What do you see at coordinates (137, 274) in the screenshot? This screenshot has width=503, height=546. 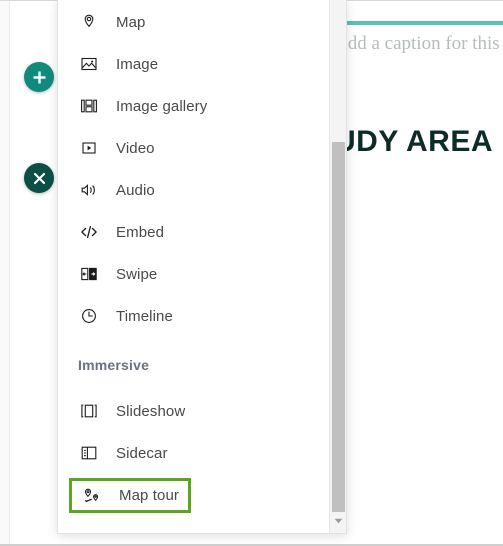 I see `menu-item-label: Swipe` at bounding box center [137, 274].